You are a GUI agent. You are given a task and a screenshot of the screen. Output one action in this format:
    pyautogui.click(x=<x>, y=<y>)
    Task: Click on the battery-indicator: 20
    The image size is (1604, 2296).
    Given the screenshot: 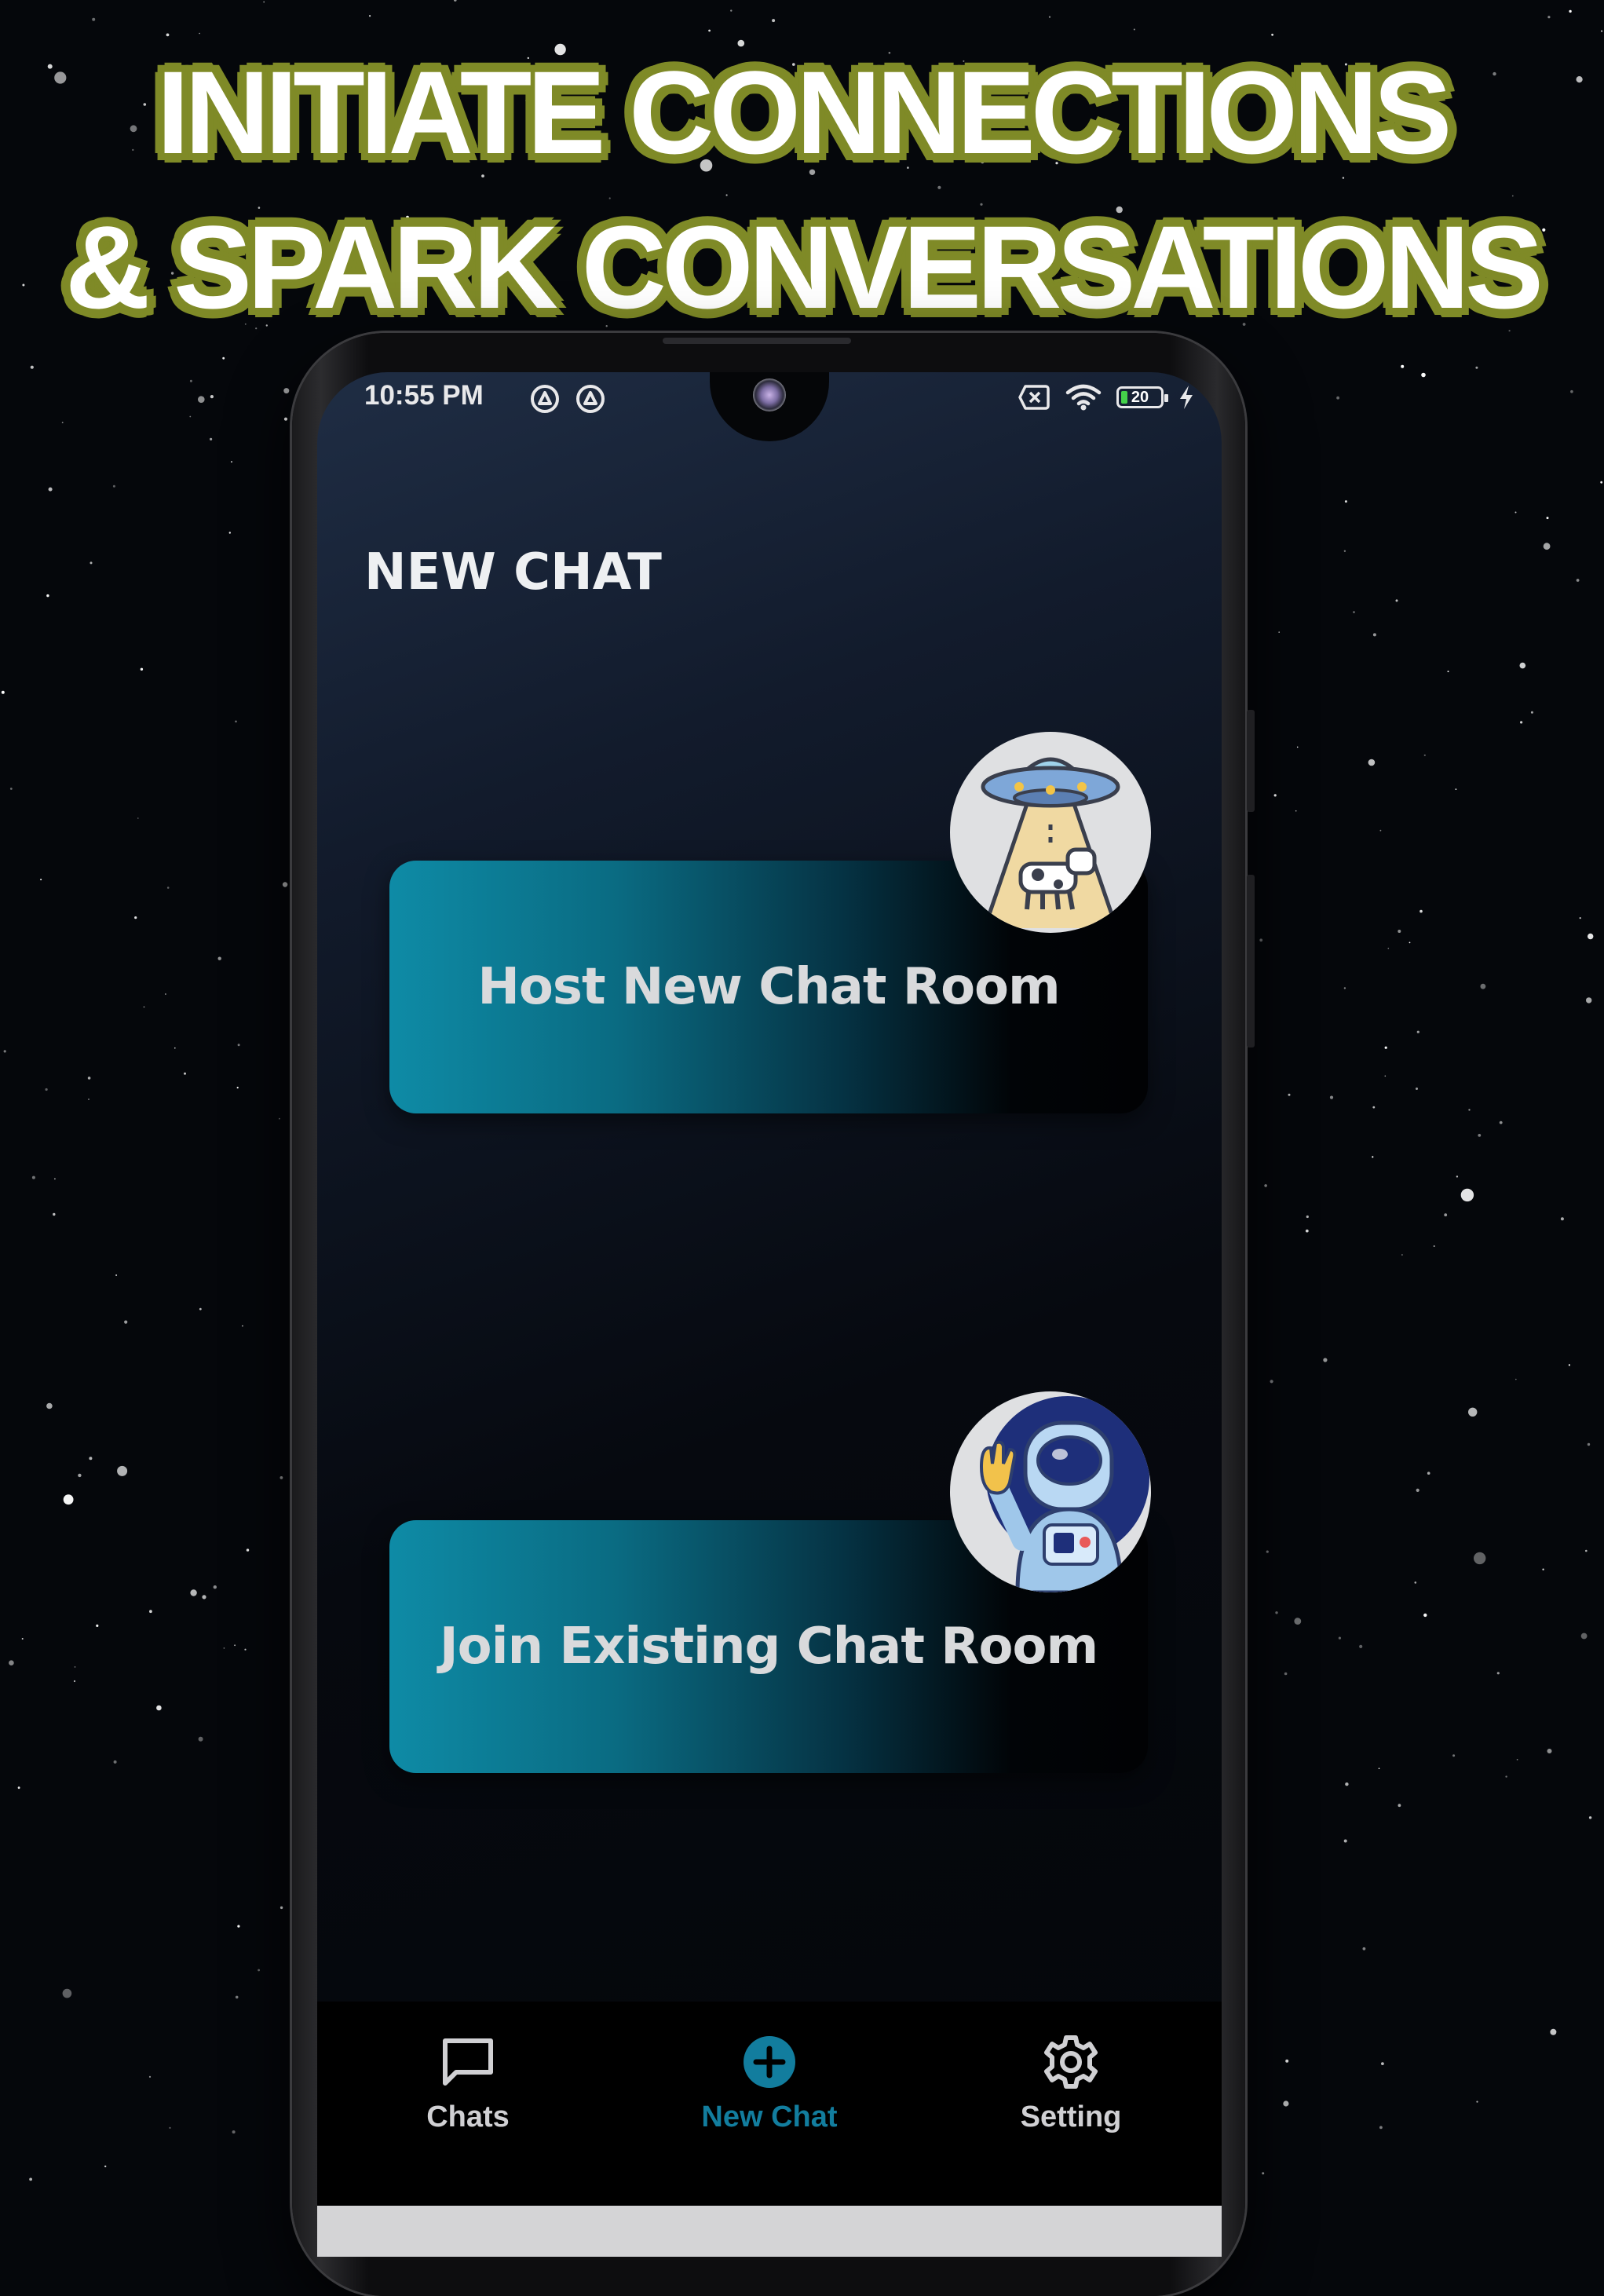 What is the action you would take?
    pyautogui.click(x=1142, y=397)
    